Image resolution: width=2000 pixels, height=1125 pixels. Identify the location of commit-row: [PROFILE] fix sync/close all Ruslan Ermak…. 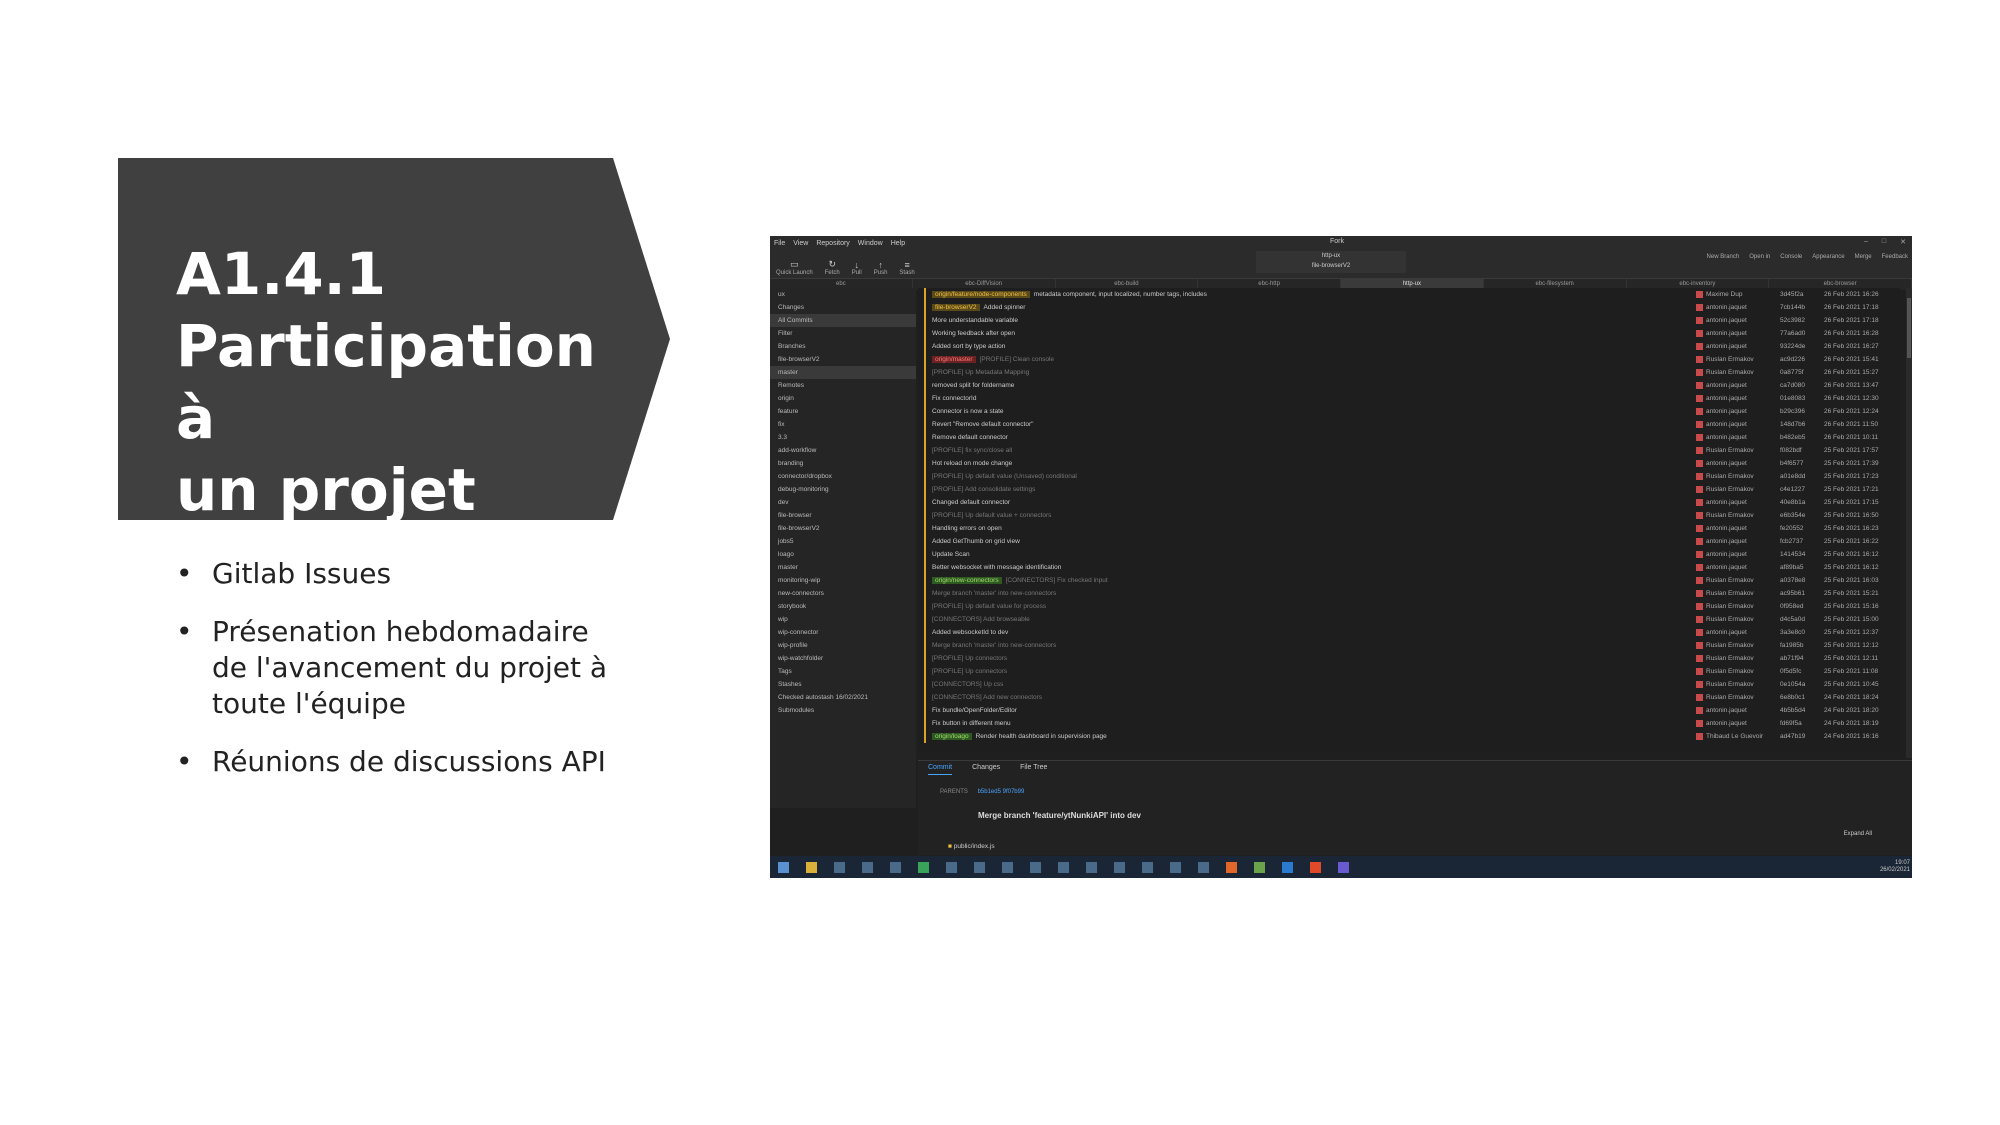
(1409, 450).